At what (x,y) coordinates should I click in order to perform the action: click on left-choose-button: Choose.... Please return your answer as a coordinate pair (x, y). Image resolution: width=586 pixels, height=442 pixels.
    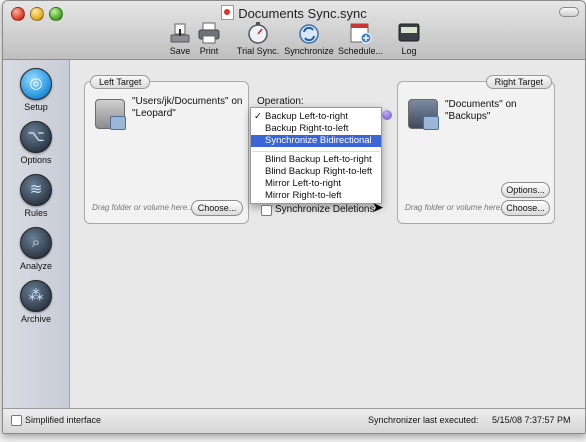
    Looking at the image, I should click on (217, 208).